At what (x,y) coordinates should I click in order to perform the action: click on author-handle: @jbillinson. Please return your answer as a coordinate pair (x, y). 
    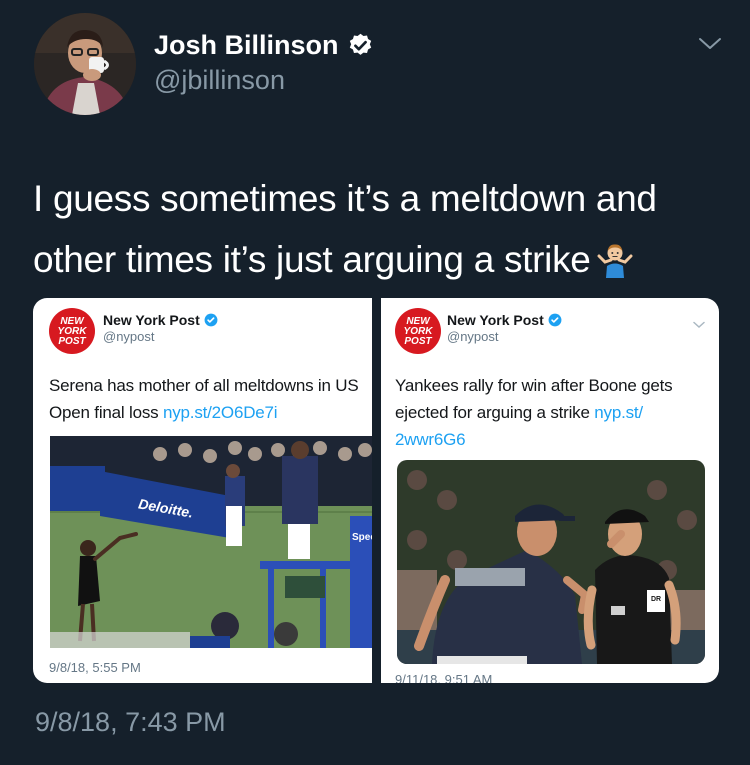
    Looking at the image, I should click on (219, 80).